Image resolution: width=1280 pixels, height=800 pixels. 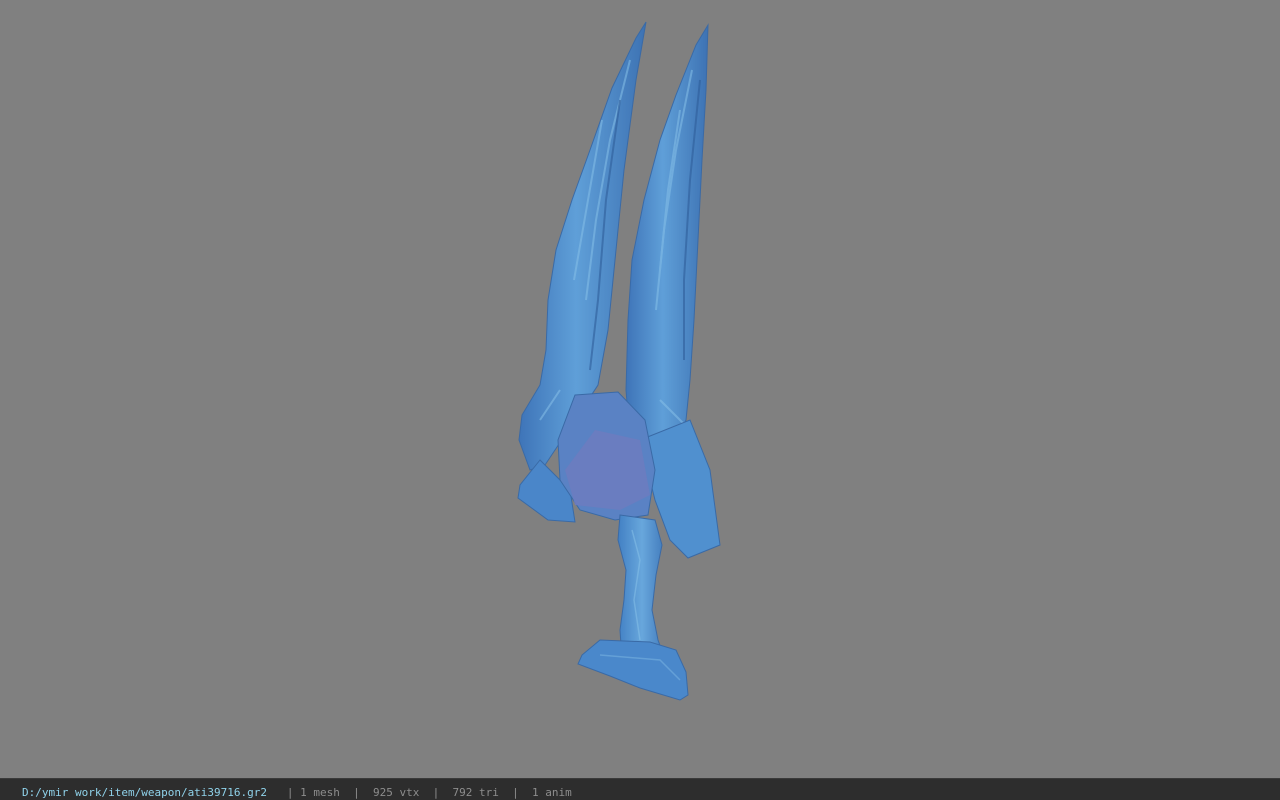 What do you see at coordinates (667, 247) in the screenshot?
I see `right-blade` at bounding box center [667, 247].